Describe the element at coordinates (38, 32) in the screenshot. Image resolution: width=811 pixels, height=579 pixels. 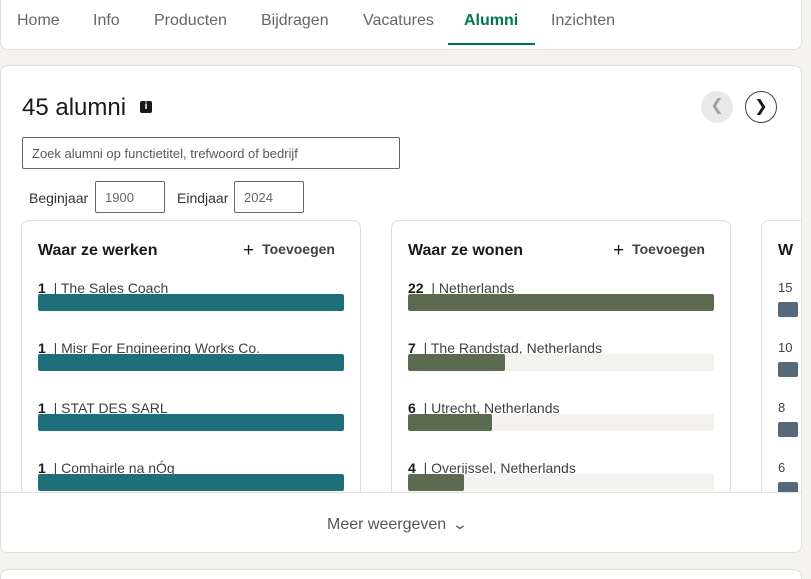
I see `tab-home: Home` at that location.